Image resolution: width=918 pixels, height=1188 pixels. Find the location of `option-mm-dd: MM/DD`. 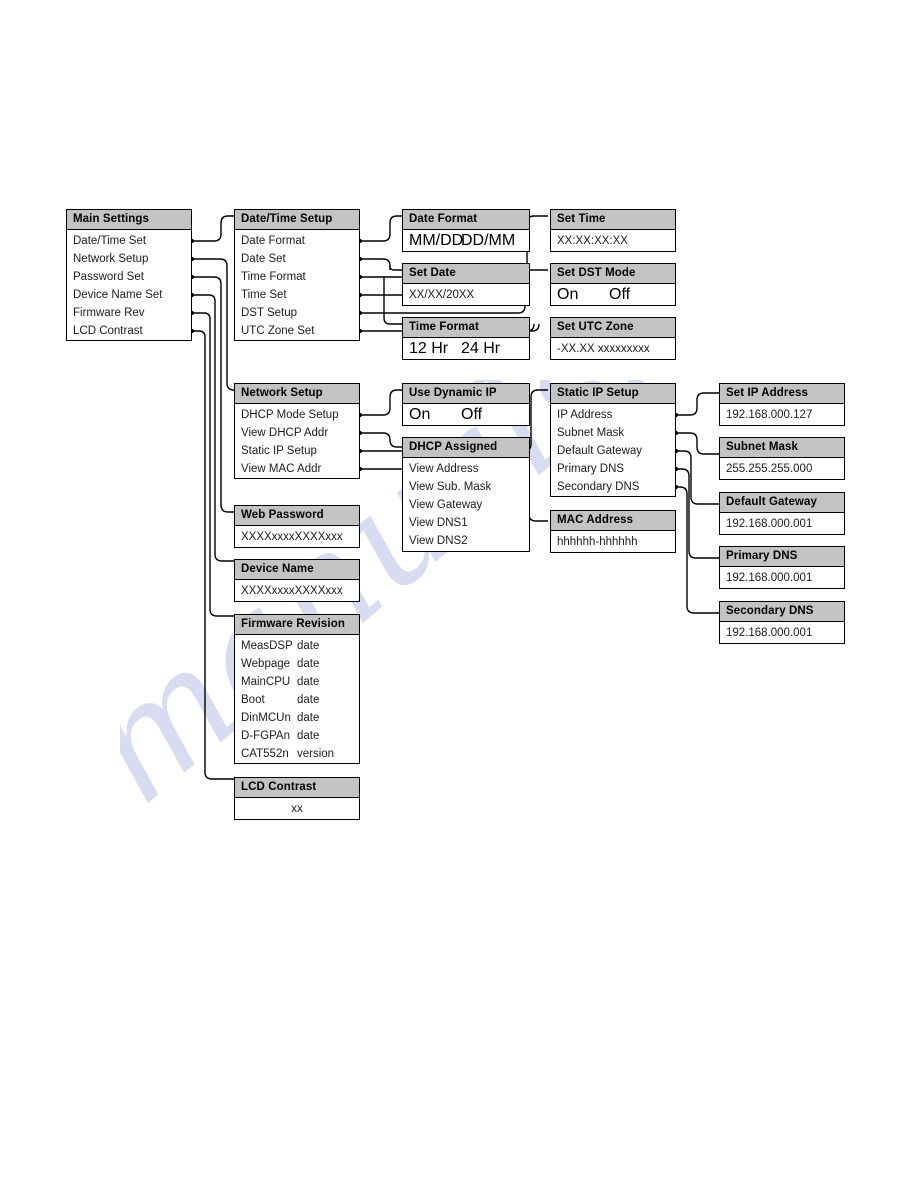

option-mm-dd: MM/DD is located at coordinates (436, 241).